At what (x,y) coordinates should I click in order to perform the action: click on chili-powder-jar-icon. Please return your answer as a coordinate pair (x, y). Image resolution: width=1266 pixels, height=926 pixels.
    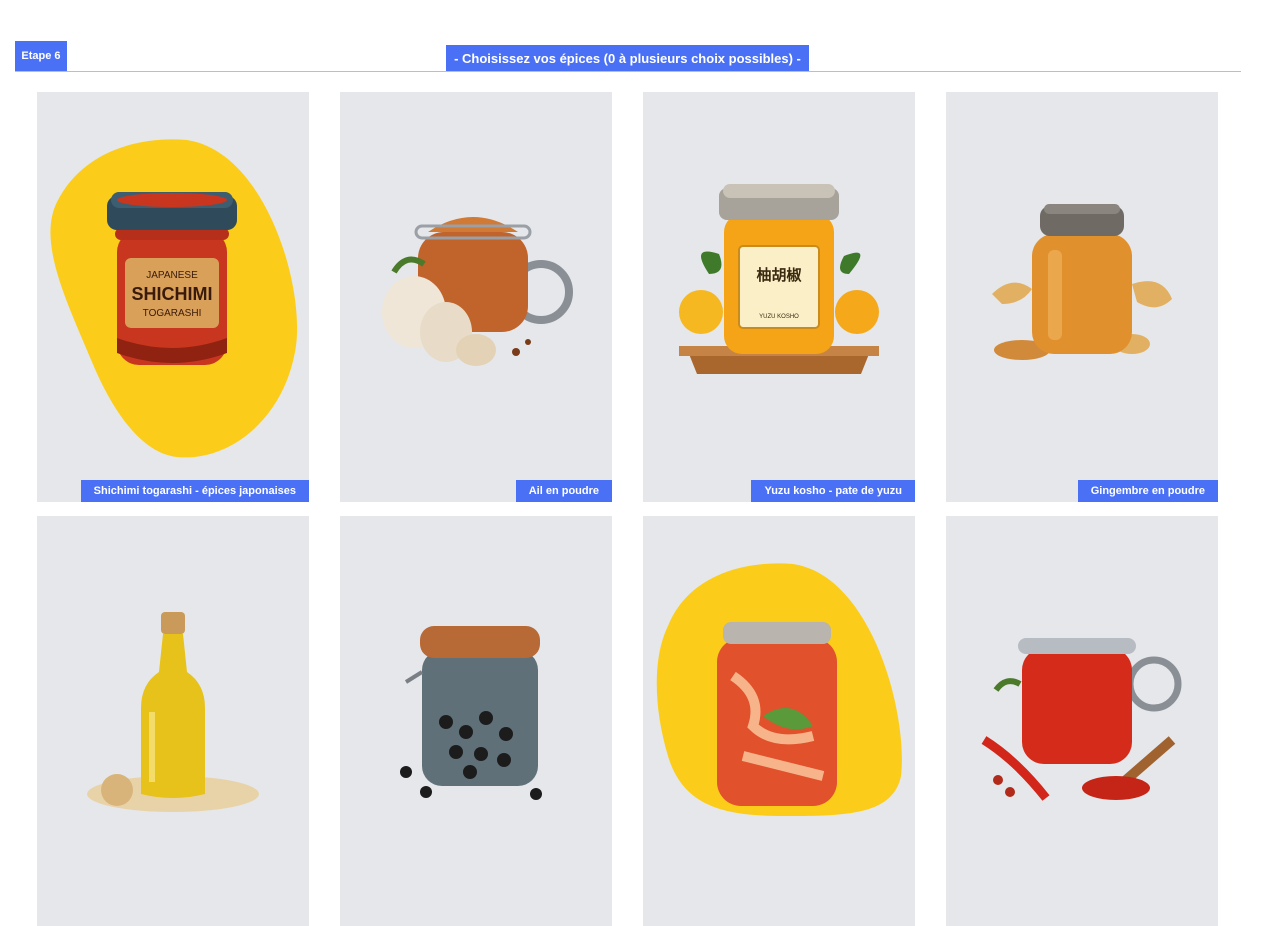
    Looking at the image, I should click on (1081, 719).